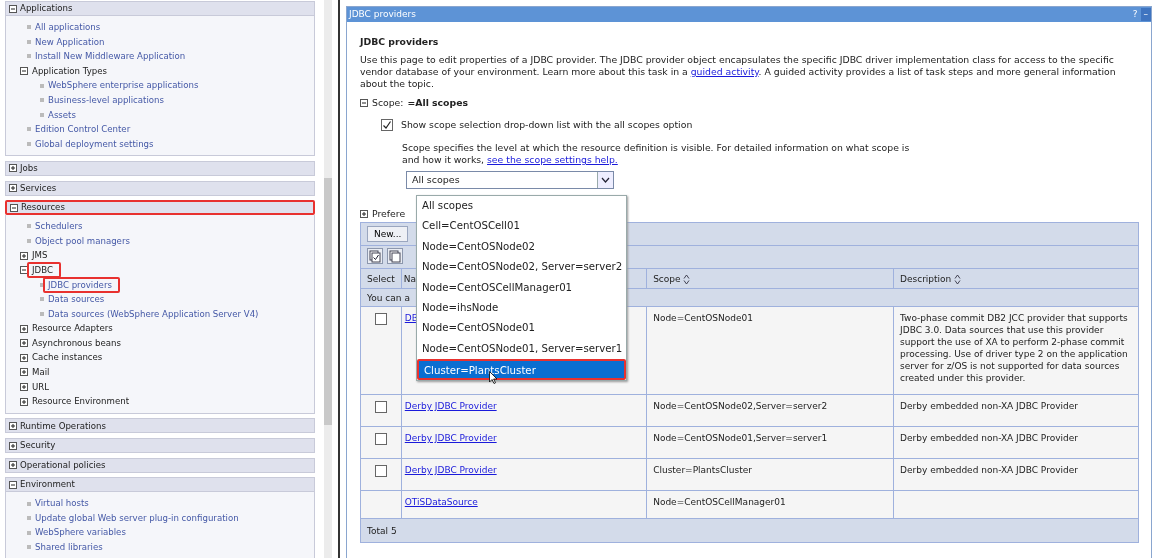 The width and height of the screenshot is (1172, 558). What do you see at coordinates (41, 372) in the screenshot?
I see `nav-group: Mail` at bounding box center [41, 372].